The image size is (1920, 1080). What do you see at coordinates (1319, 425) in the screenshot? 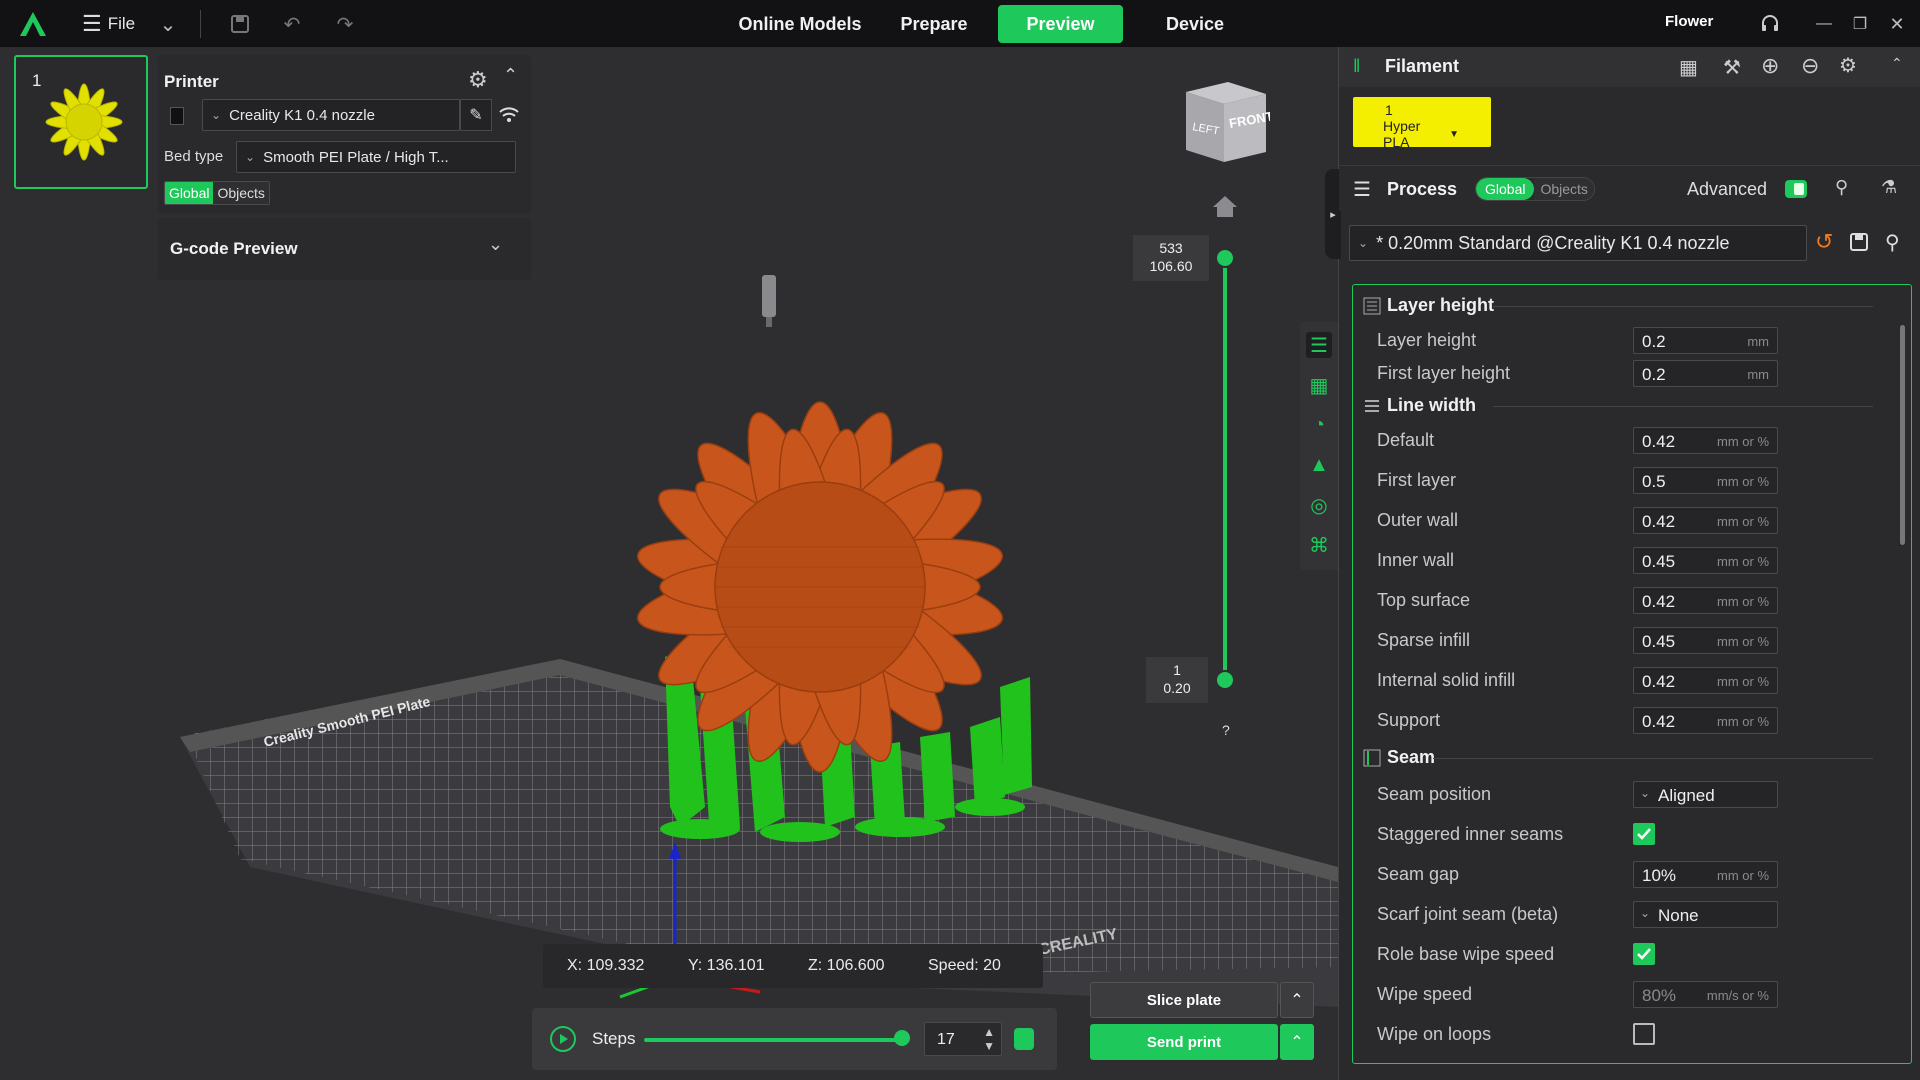
I see `speed-view-icon: ◔` at bounding box center [1319, 425].